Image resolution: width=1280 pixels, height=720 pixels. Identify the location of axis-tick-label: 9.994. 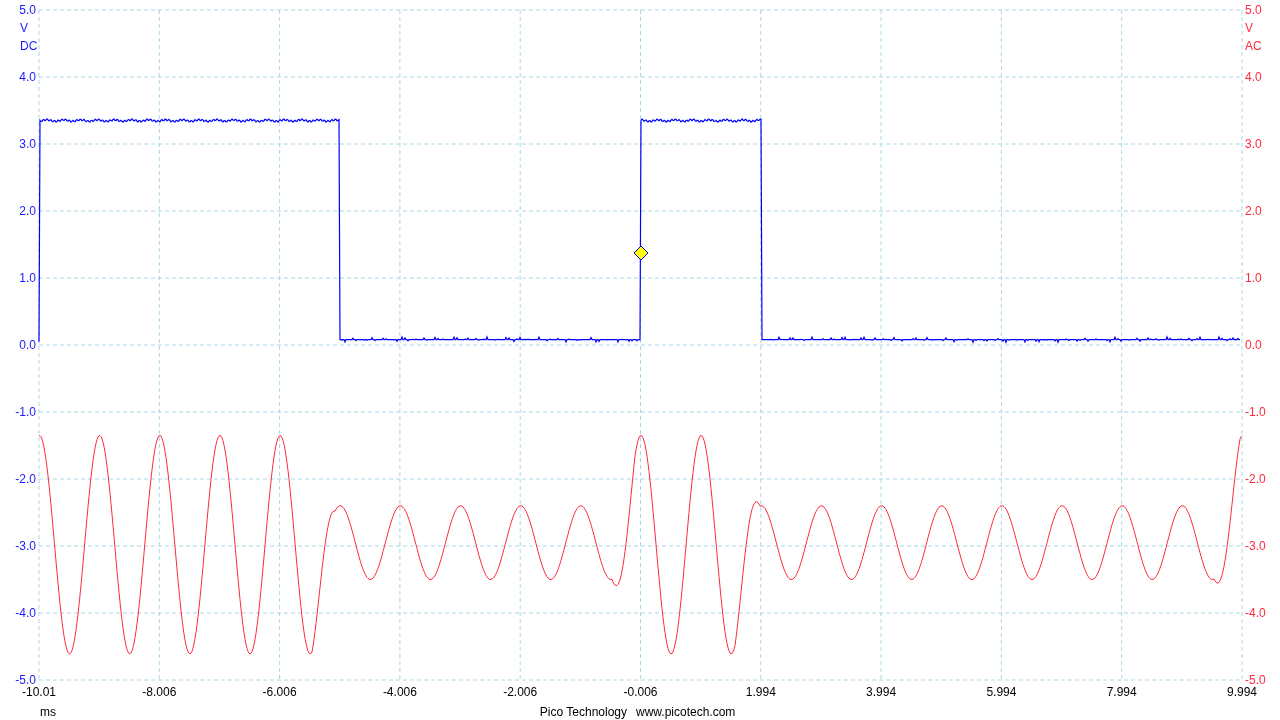
(1242, 692).